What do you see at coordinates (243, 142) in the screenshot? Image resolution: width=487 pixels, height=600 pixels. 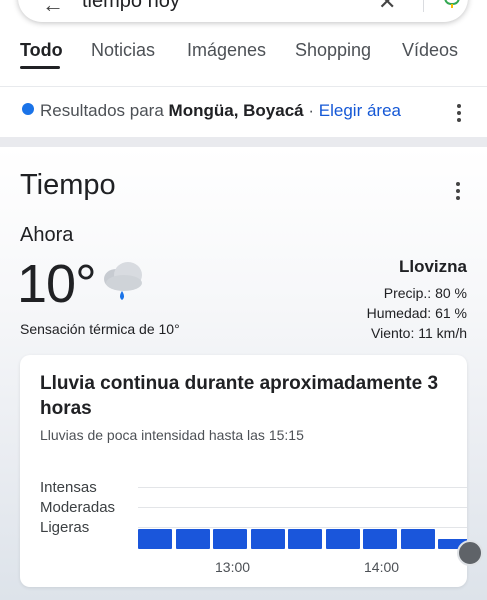 I see `section-gap` at bounding box center [243, 142].